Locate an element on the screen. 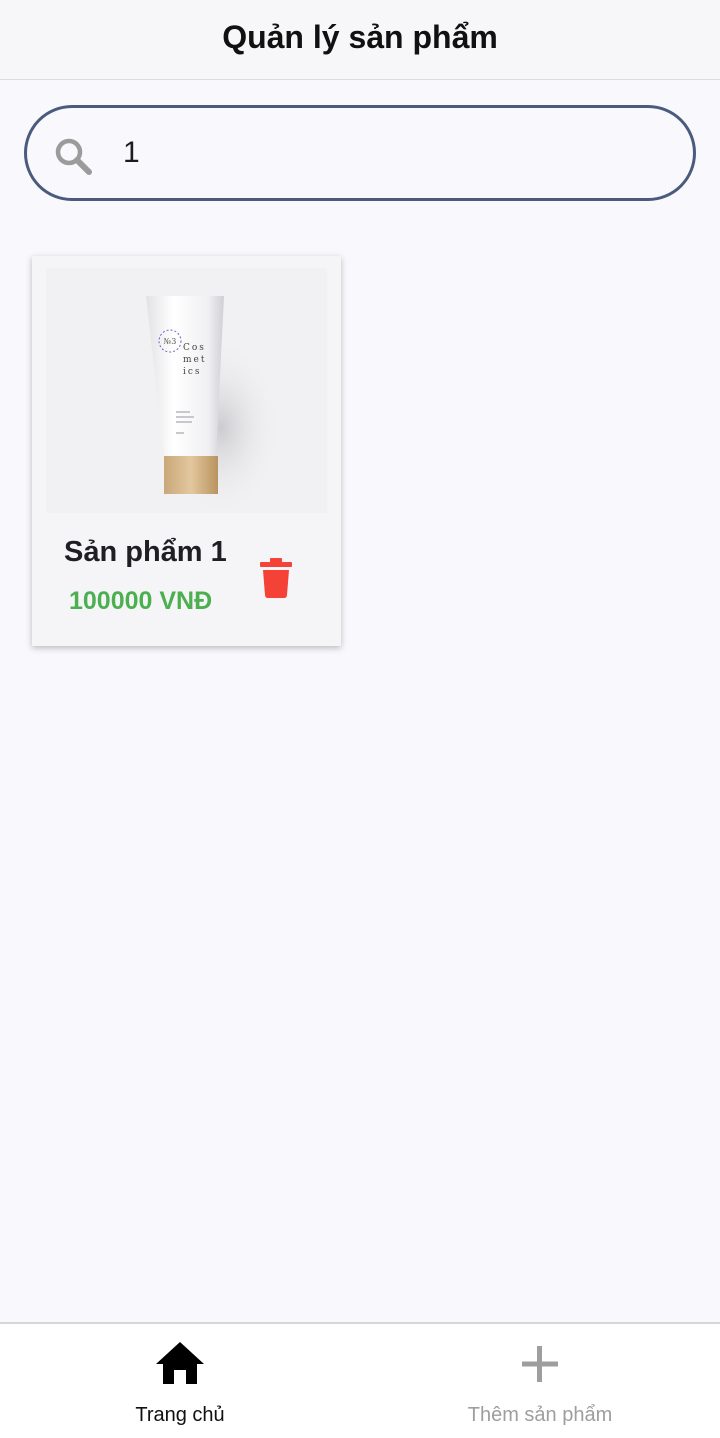 This screenshot has width=720, height=1438. svg-text: ics is located at coordinates (192, 372).